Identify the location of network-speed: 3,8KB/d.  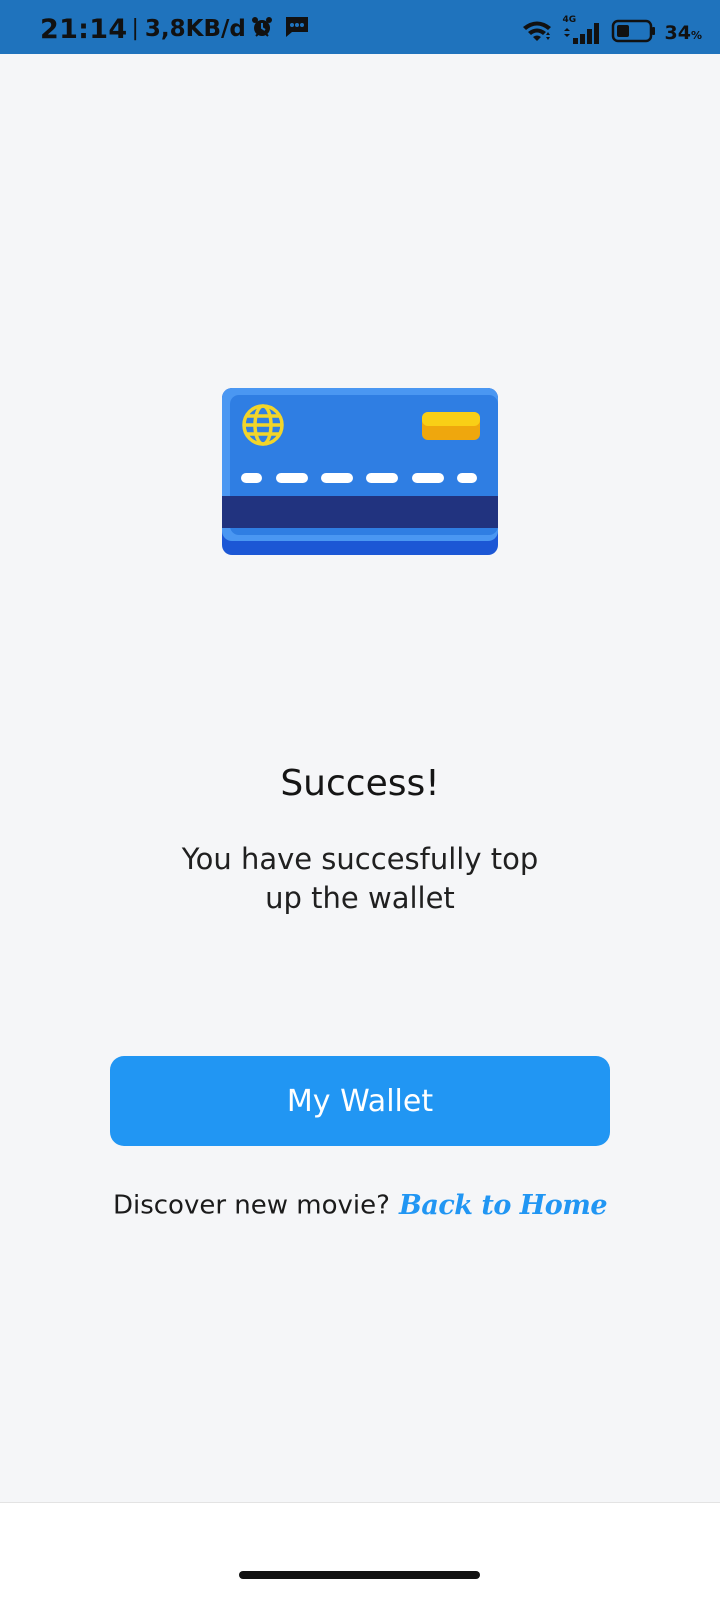
(195, 29).